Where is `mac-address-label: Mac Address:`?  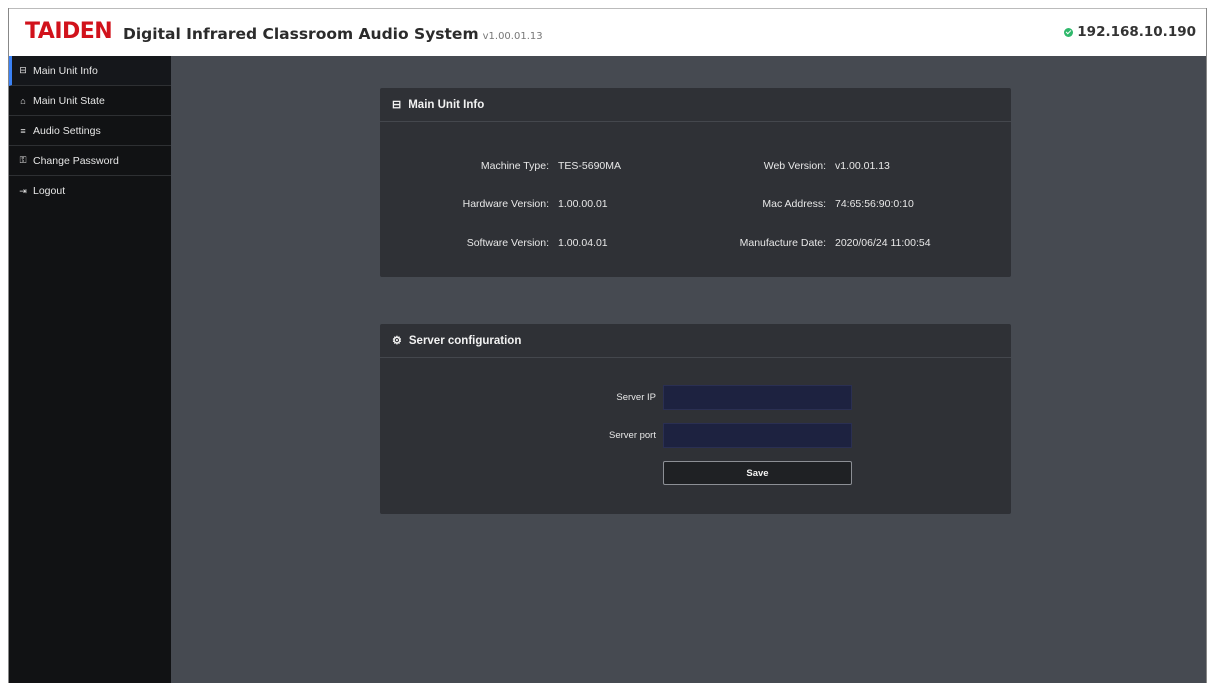
mac-address-label: Mac Address: is located at coordinates (794, 204).